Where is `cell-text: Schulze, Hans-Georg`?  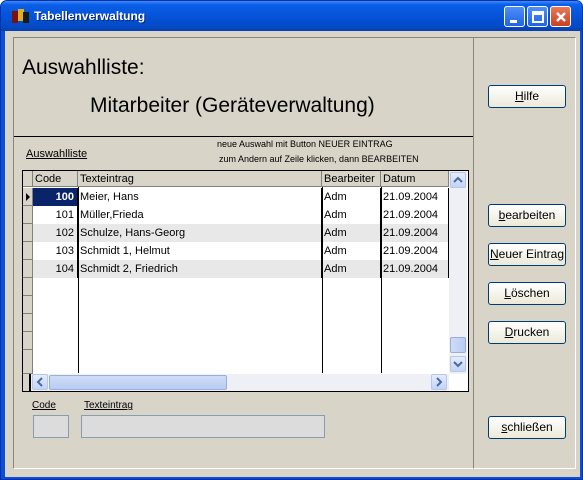
cell-text: Schulze, Hans-Georg is located at coordinates (200, 233).